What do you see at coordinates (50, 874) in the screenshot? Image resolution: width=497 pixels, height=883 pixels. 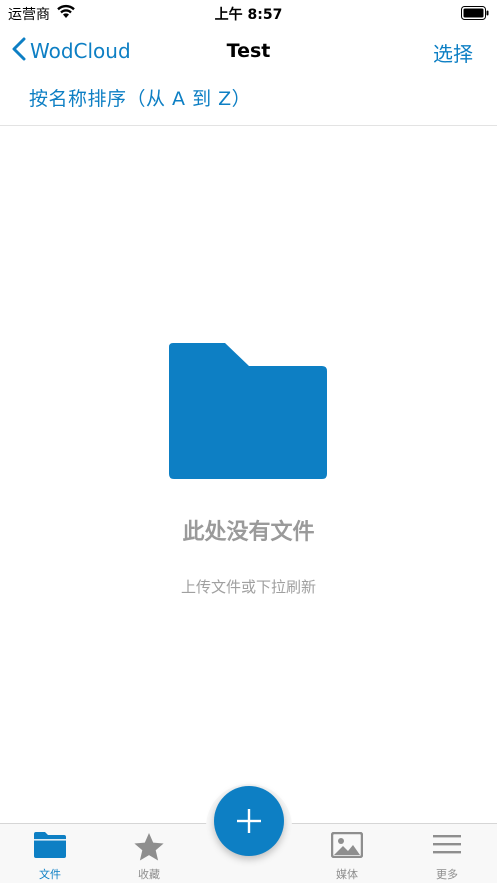 I see `tab-label: 文件` at bounding box center [50, 874].